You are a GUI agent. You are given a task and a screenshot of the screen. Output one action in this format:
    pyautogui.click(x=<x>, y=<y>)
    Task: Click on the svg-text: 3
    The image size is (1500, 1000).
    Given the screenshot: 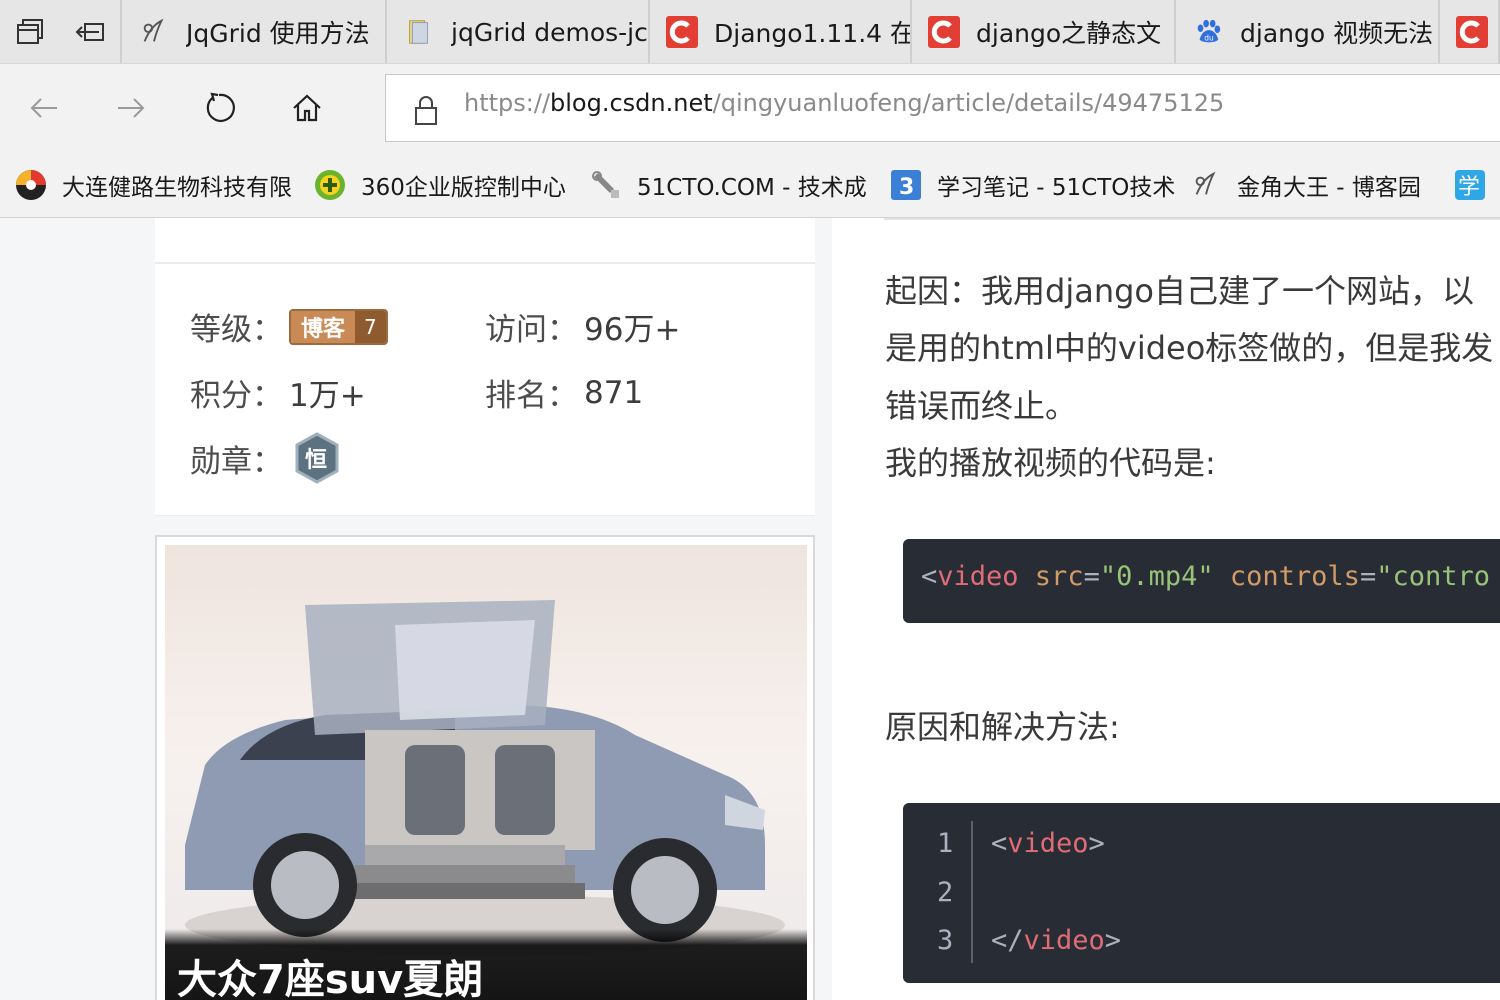 What is the action you would take?
    pyautogui.click(x=906, y=187)
    